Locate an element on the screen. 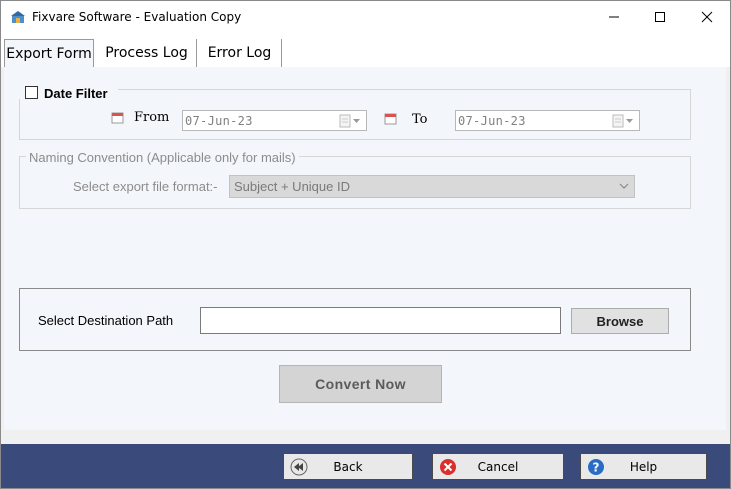 Image resolution: width=731 pixels, height=489 pixels. from-date-value: 07-Jun-23 is located at coordinates (219, 121).